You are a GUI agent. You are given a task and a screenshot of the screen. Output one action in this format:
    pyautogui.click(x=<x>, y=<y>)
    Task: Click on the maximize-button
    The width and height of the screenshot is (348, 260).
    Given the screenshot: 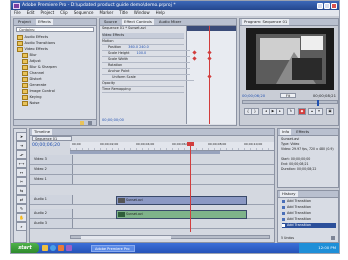 What is the action you would take?
    pyautogui.click(x=327, y=5)
    